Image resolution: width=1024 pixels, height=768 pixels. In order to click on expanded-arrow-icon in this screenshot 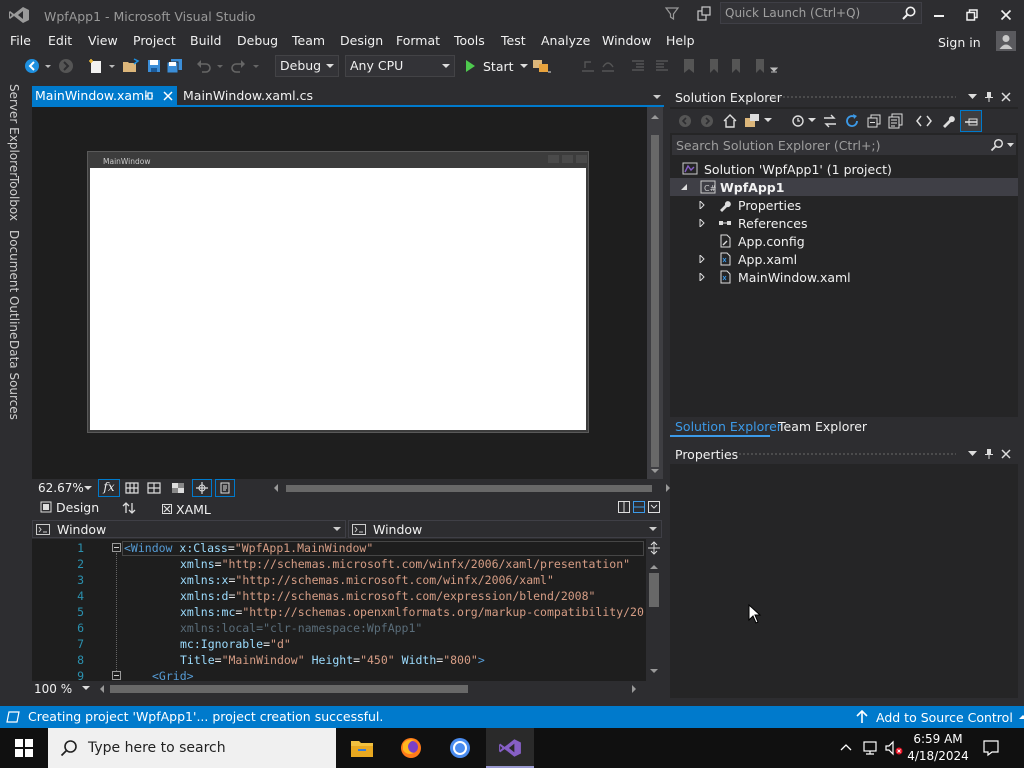, I will do `click(684, 187)`.